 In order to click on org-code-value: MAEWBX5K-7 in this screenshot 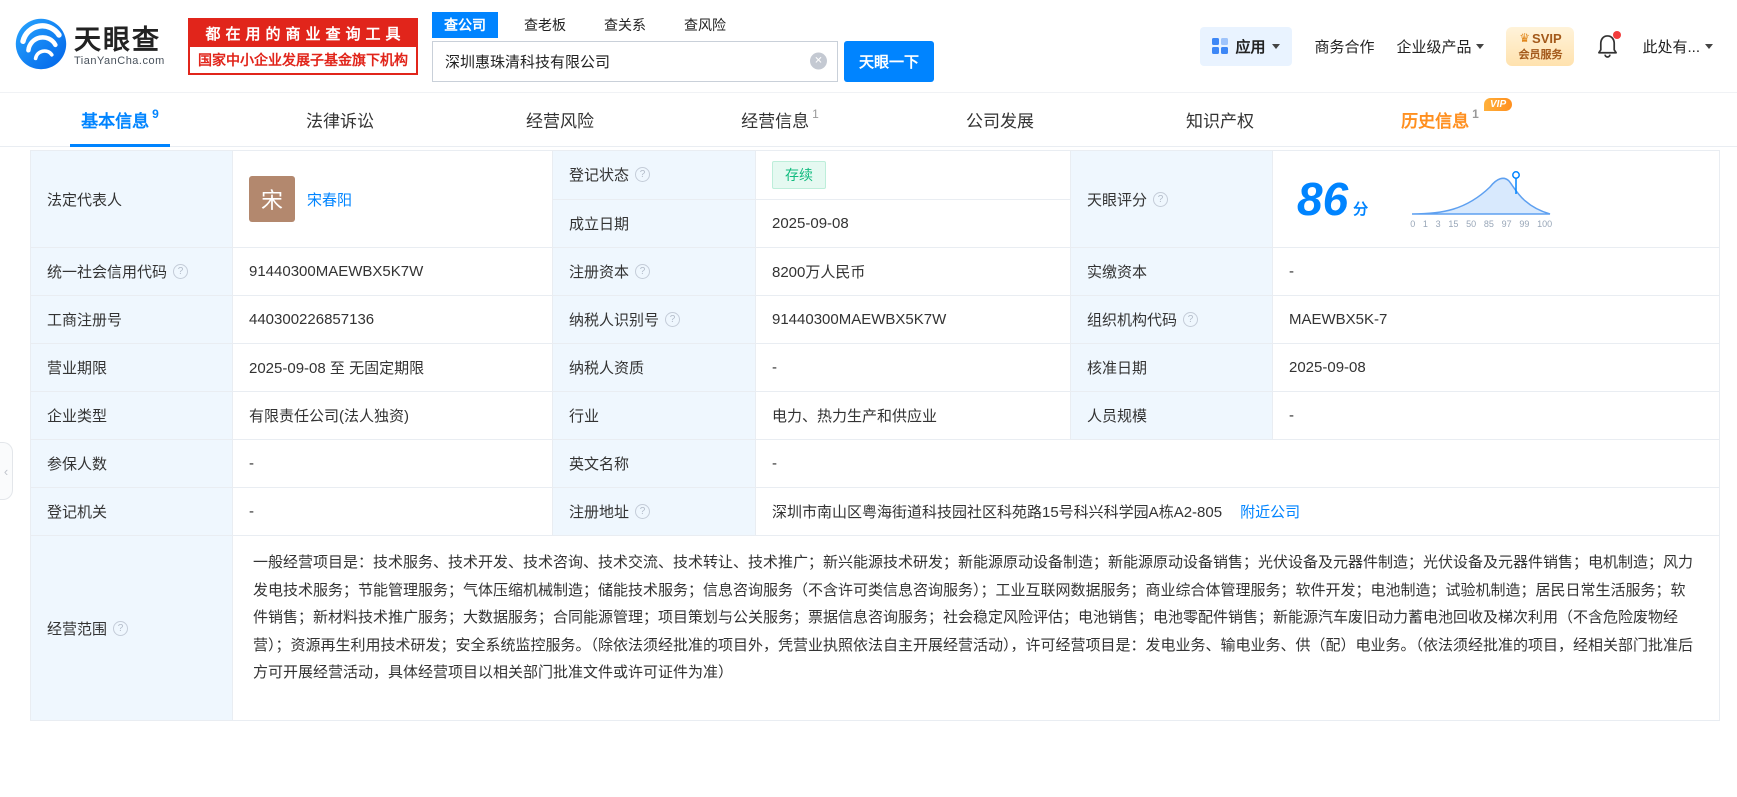, I will do `click(1496, 319)`.